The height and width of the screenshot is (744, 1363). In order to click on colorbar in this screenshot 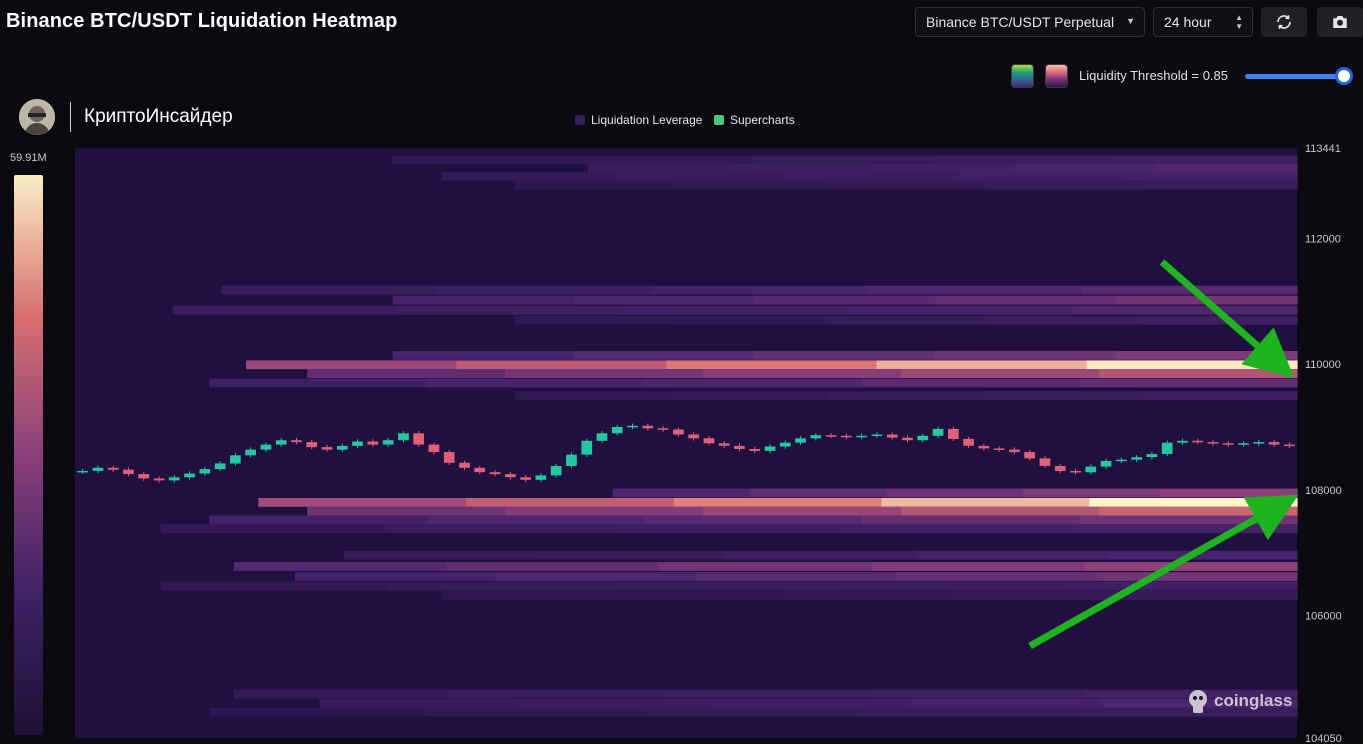, I will do `click(28, 455)`.